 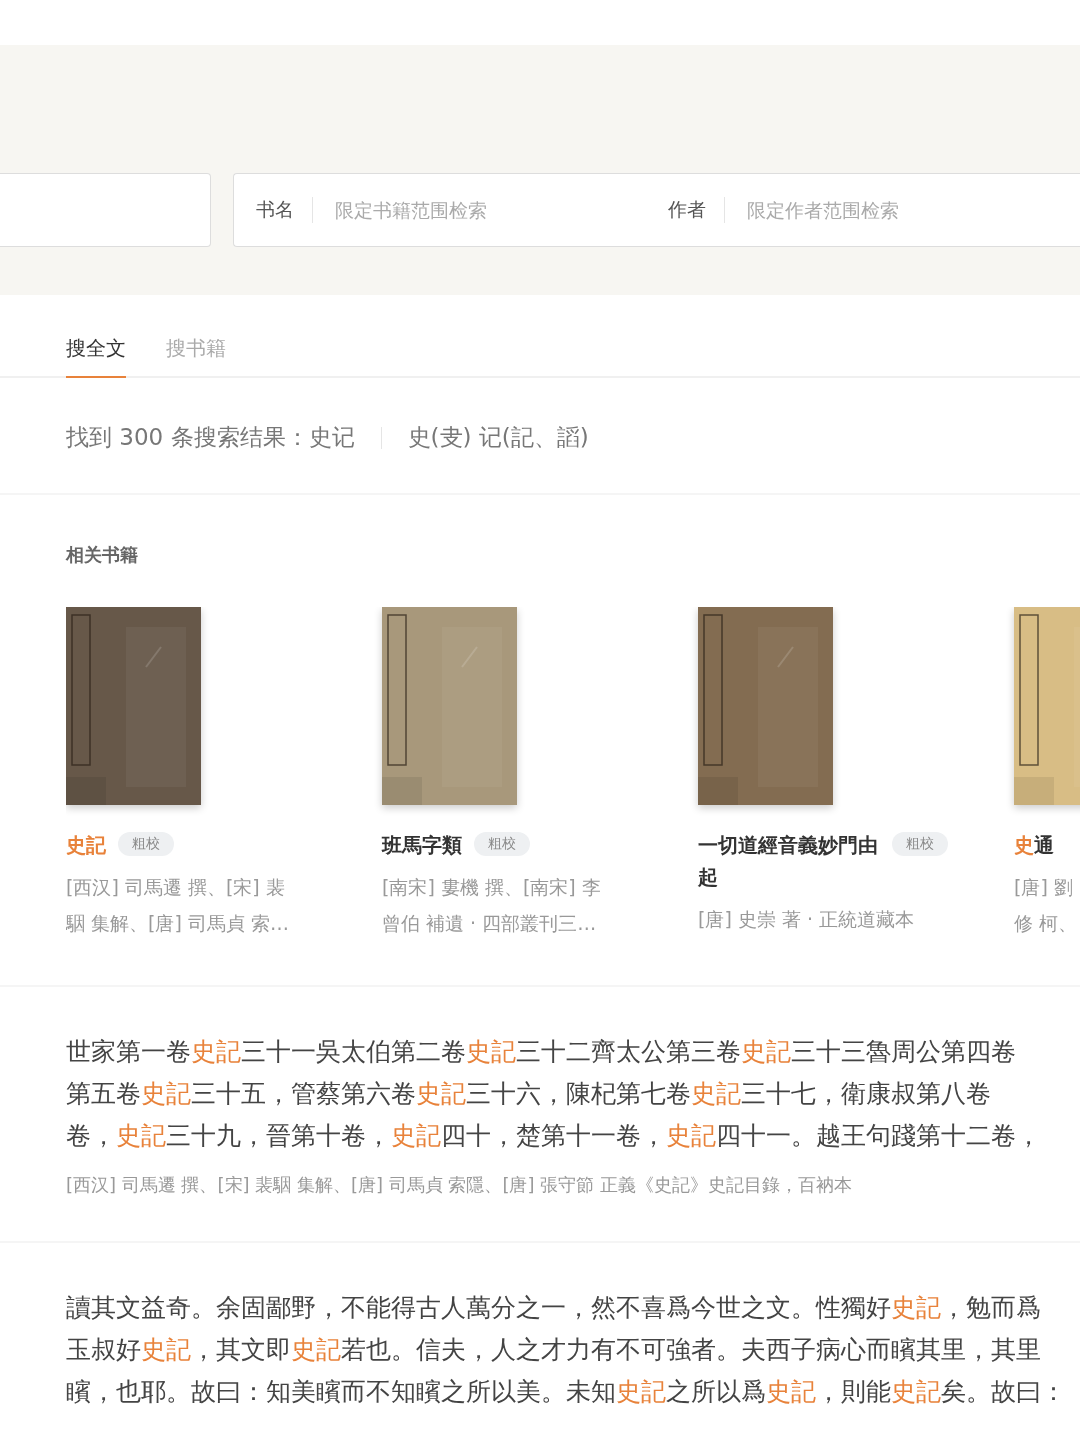 What do you see at coordinates (789, 861) in the screenshot?
I see `book-title: 一切道經音義妙門由起` at bounding box center [789, 861].